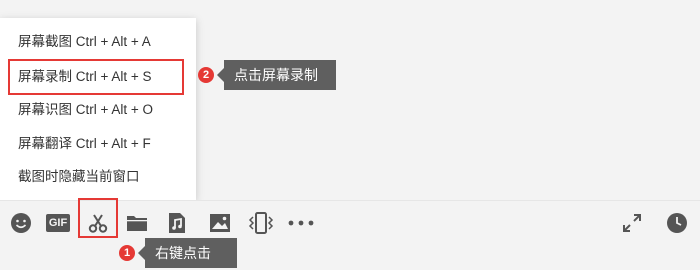  I want to click on gif-icon: GIF, so click(58, 223).